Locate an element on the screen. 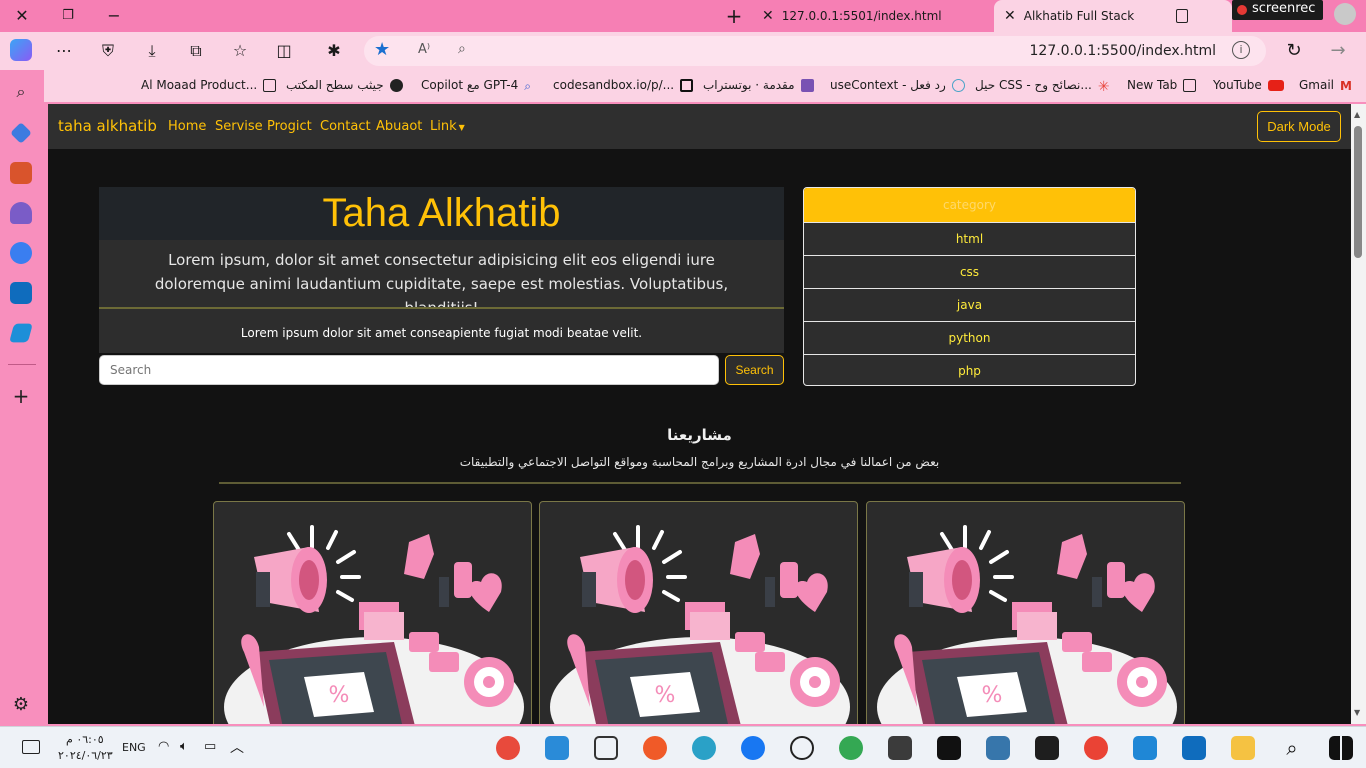 This screenshot has height=768, width=1366. fav-github-desktop: جيثب سطح المكتب is located at coordinates (344, 85).